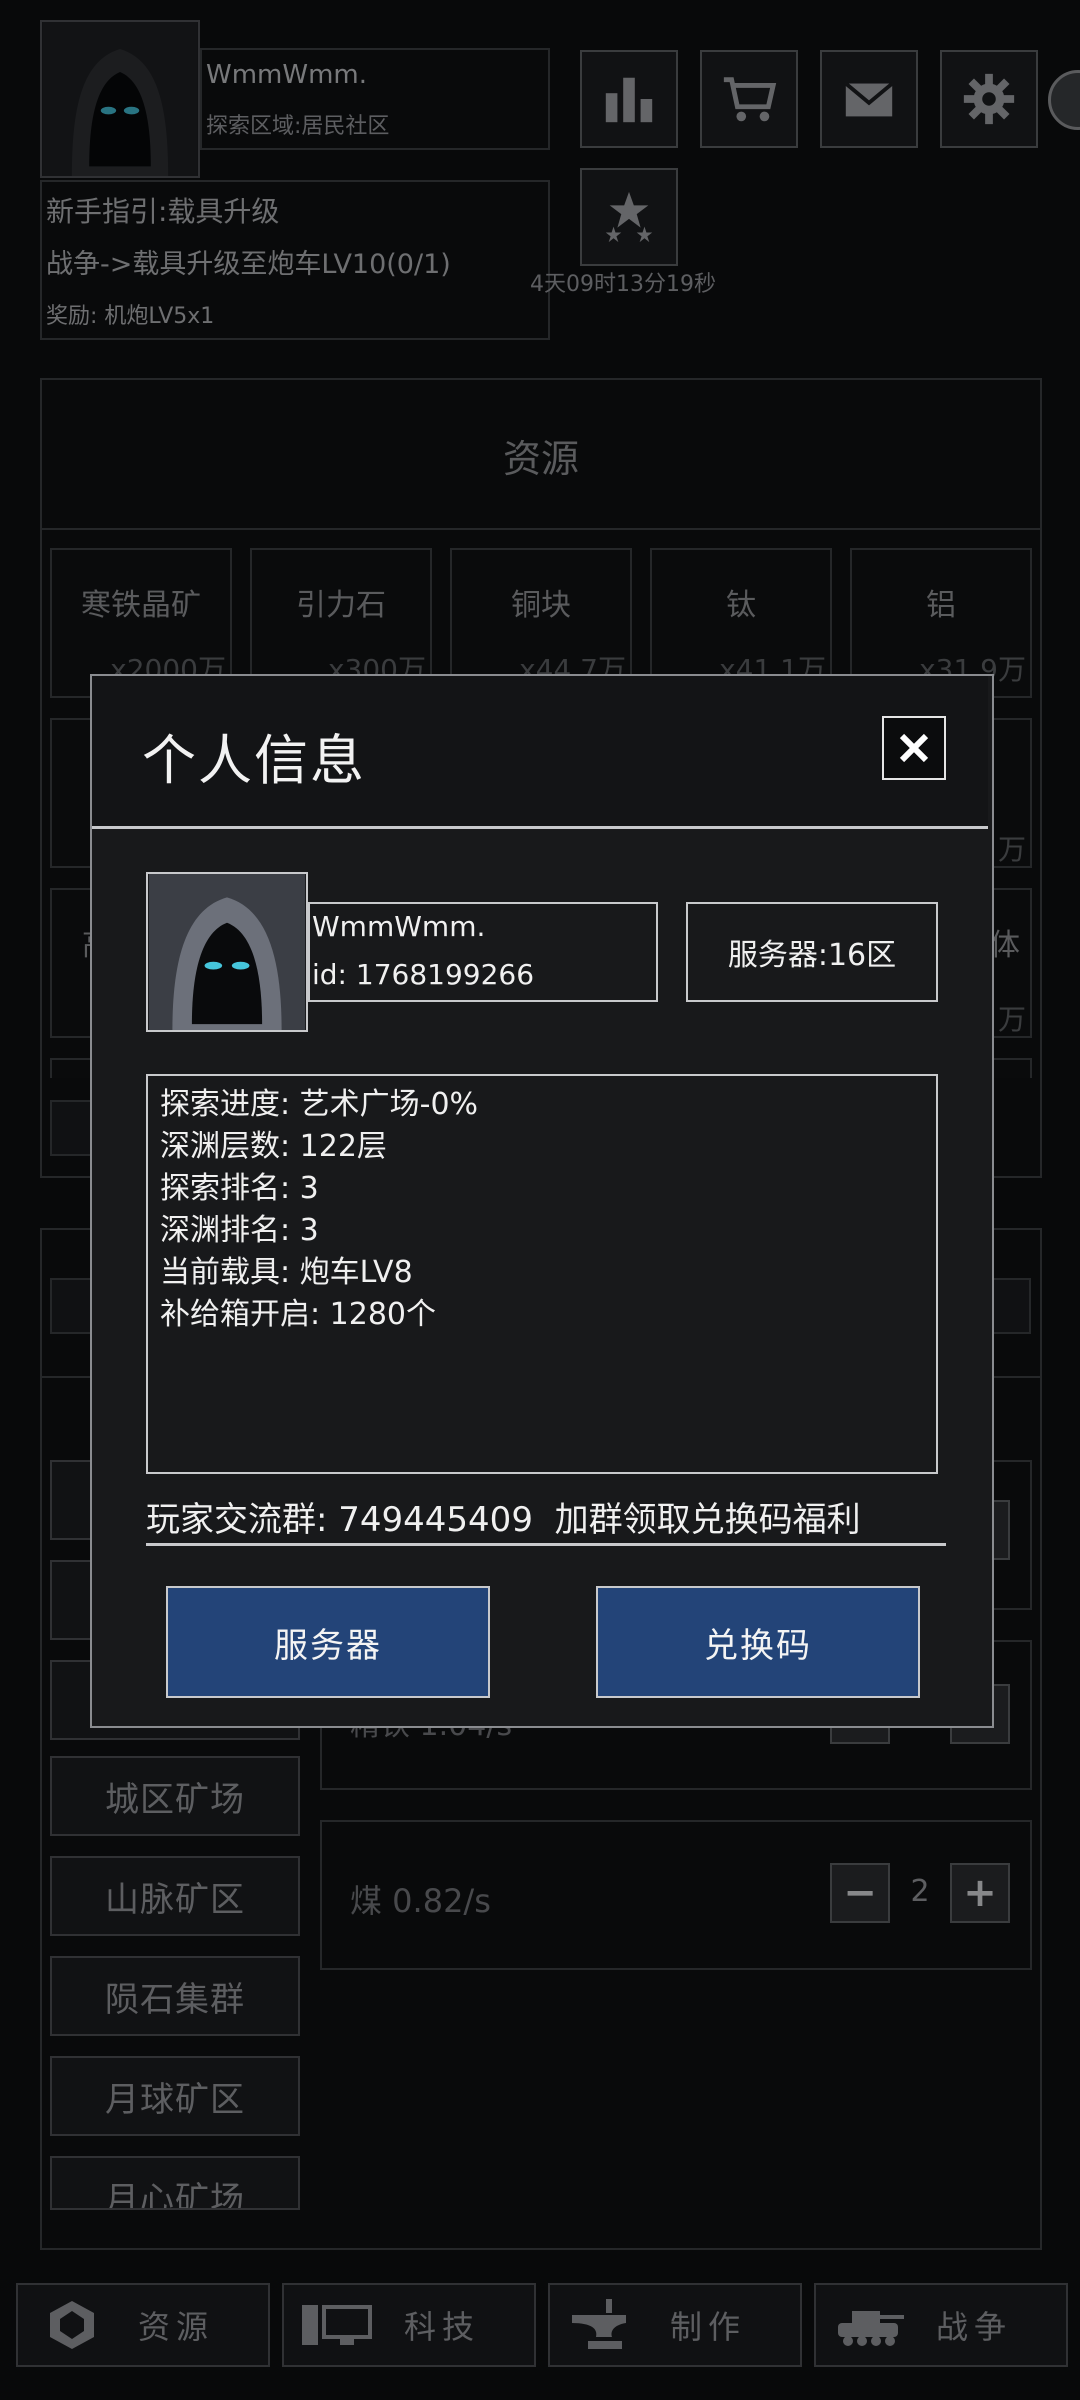  What do you see at coordinates (328, 1642) in the screenshot?
I see `server-button: 服务器` at bounding box center [328, 1642].